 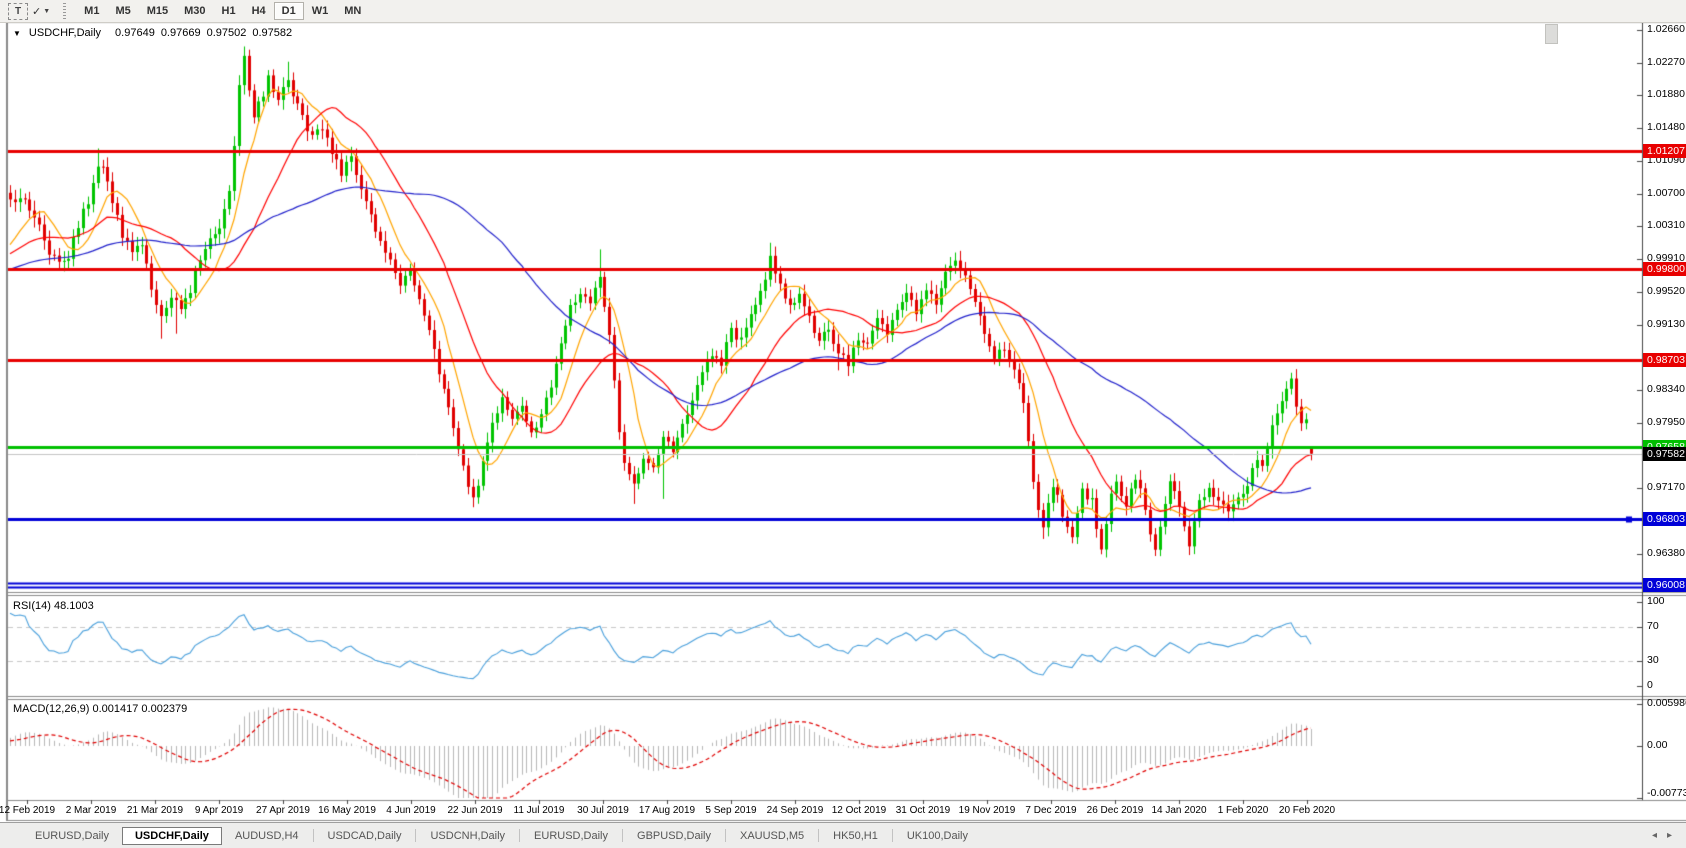 What do you see at coordinates (1669, 835) in the screenshot?
I see `tab-scroll-right-icon: ▸` at bounding box center [1669, 835].